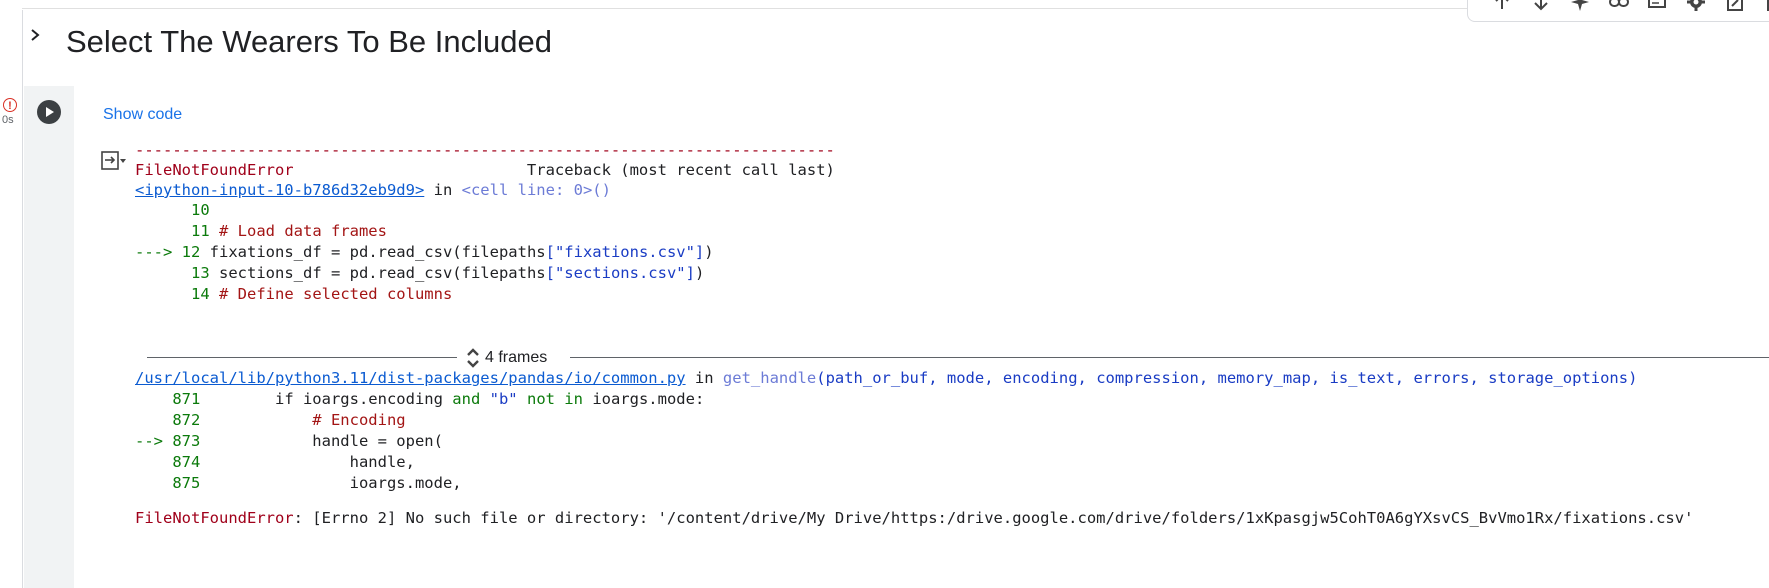 This screenshot has height=588, width=1769. I want to click on frame2-code-line: --> 873 handle = open(, so click(289, 441).